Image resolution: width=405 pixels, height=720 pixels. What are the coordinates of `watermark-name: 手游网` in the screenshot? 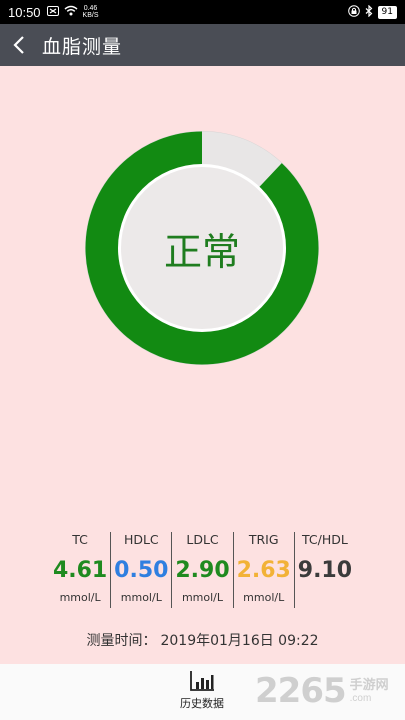 It's located at (369, 685).